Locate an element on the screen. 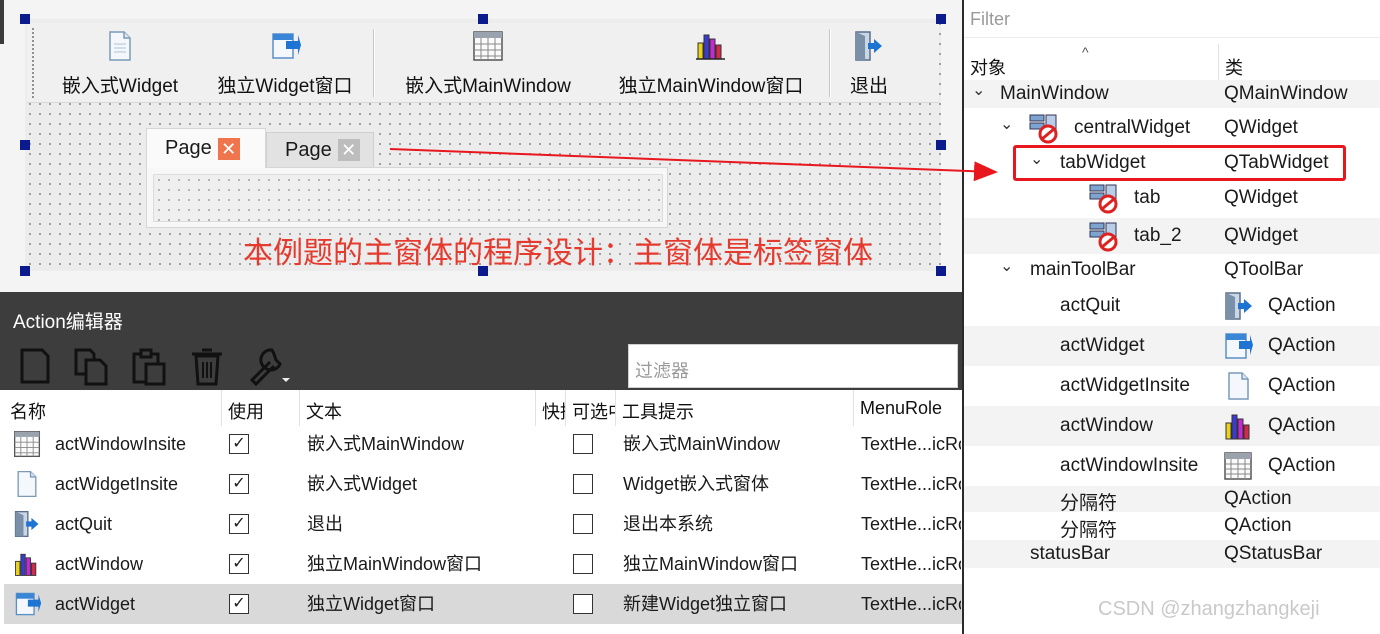 This screenshot has height=634, width=1380. object-class: QStatusBar is located at coordinates (1273, 553).